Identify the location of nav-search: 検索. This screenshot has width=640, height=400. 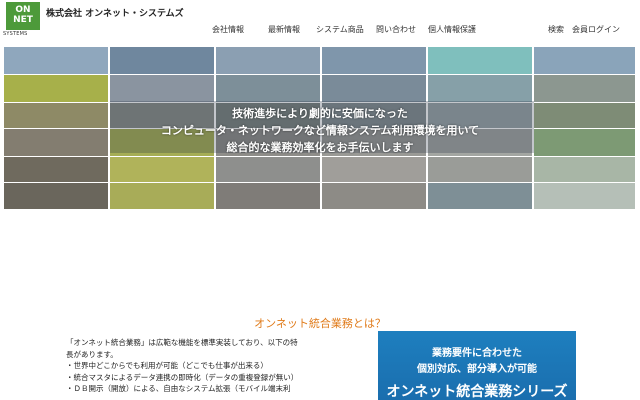
(556, 29).